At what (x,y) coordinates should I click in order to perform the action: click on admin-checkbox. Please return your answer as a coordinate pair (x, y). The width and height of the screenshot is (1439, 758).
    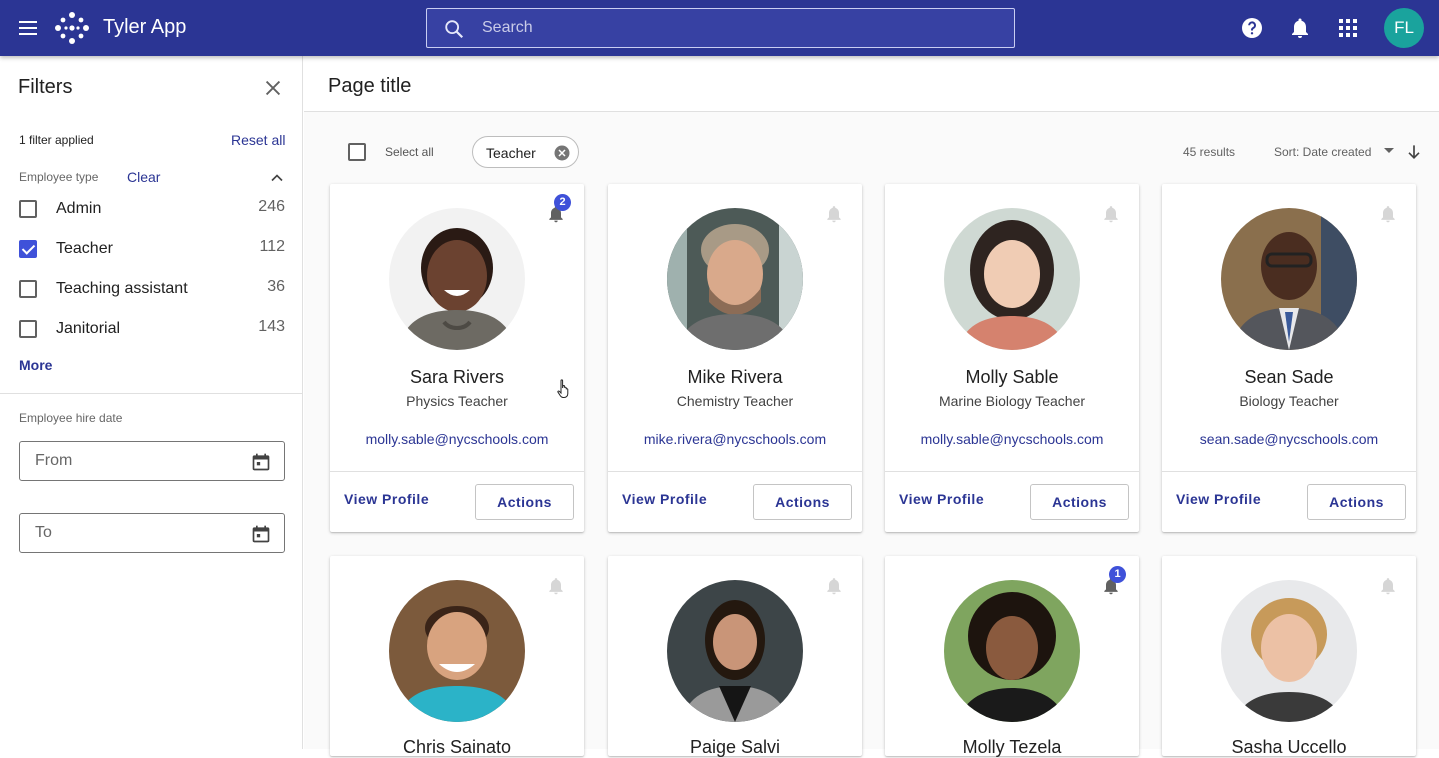
    Looking at the image, I should click on (28, 209).